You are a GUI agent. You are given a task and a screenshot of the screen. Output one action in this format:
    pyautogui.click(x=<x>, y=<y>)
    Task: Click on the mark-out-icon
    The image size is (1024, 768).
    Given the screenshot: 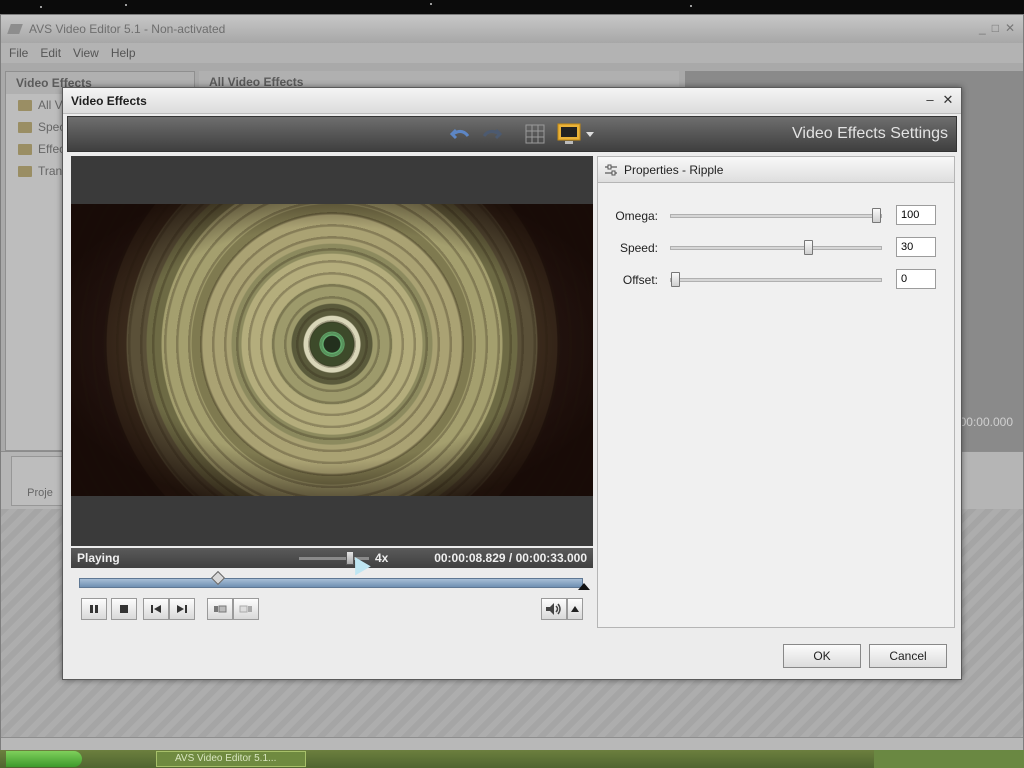 What is the action you would take?
    pyautogui.click(x=245, y=609)
    